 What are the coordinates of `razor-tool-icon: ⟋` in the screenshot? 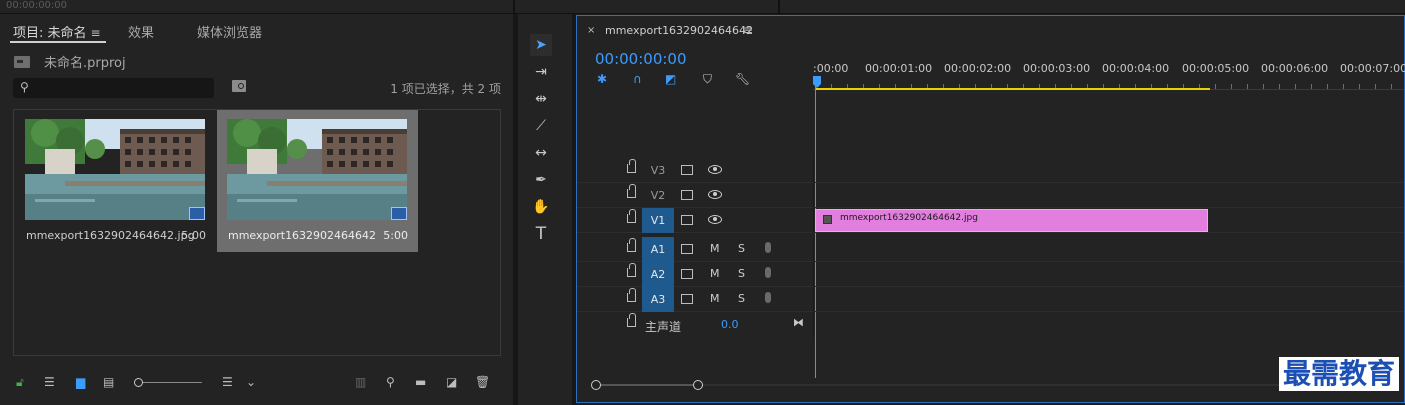 It's located at (541, 126).